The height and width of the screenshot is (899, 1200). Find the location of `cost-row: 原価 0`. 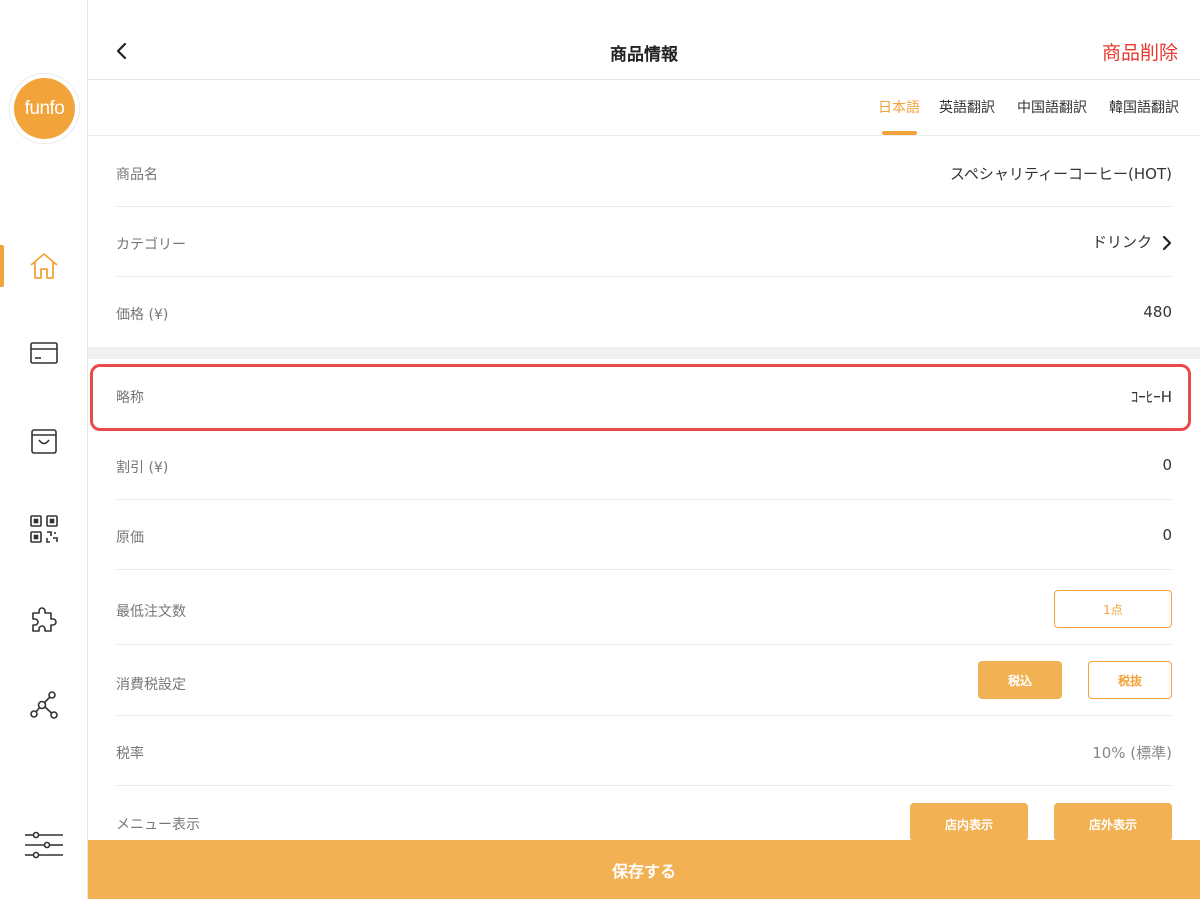

cost-row: 原価 0 is located at coordinates (644, 535).